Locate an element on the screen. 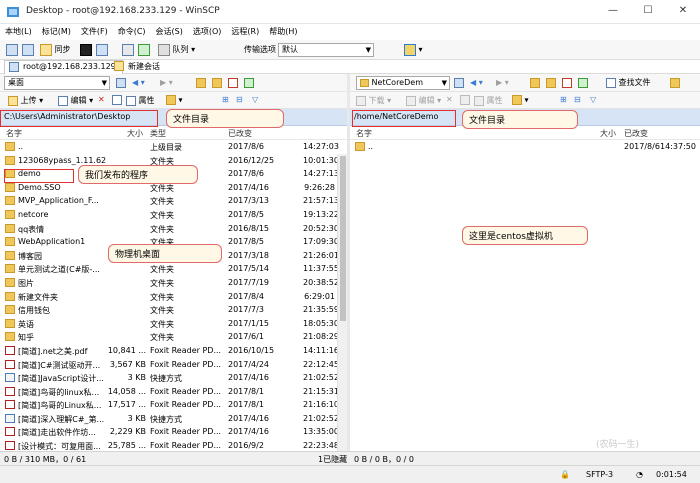  table-row: qq表情 文件夹 2016/8/15 20:52:30 is located at coordinates (173, 229).